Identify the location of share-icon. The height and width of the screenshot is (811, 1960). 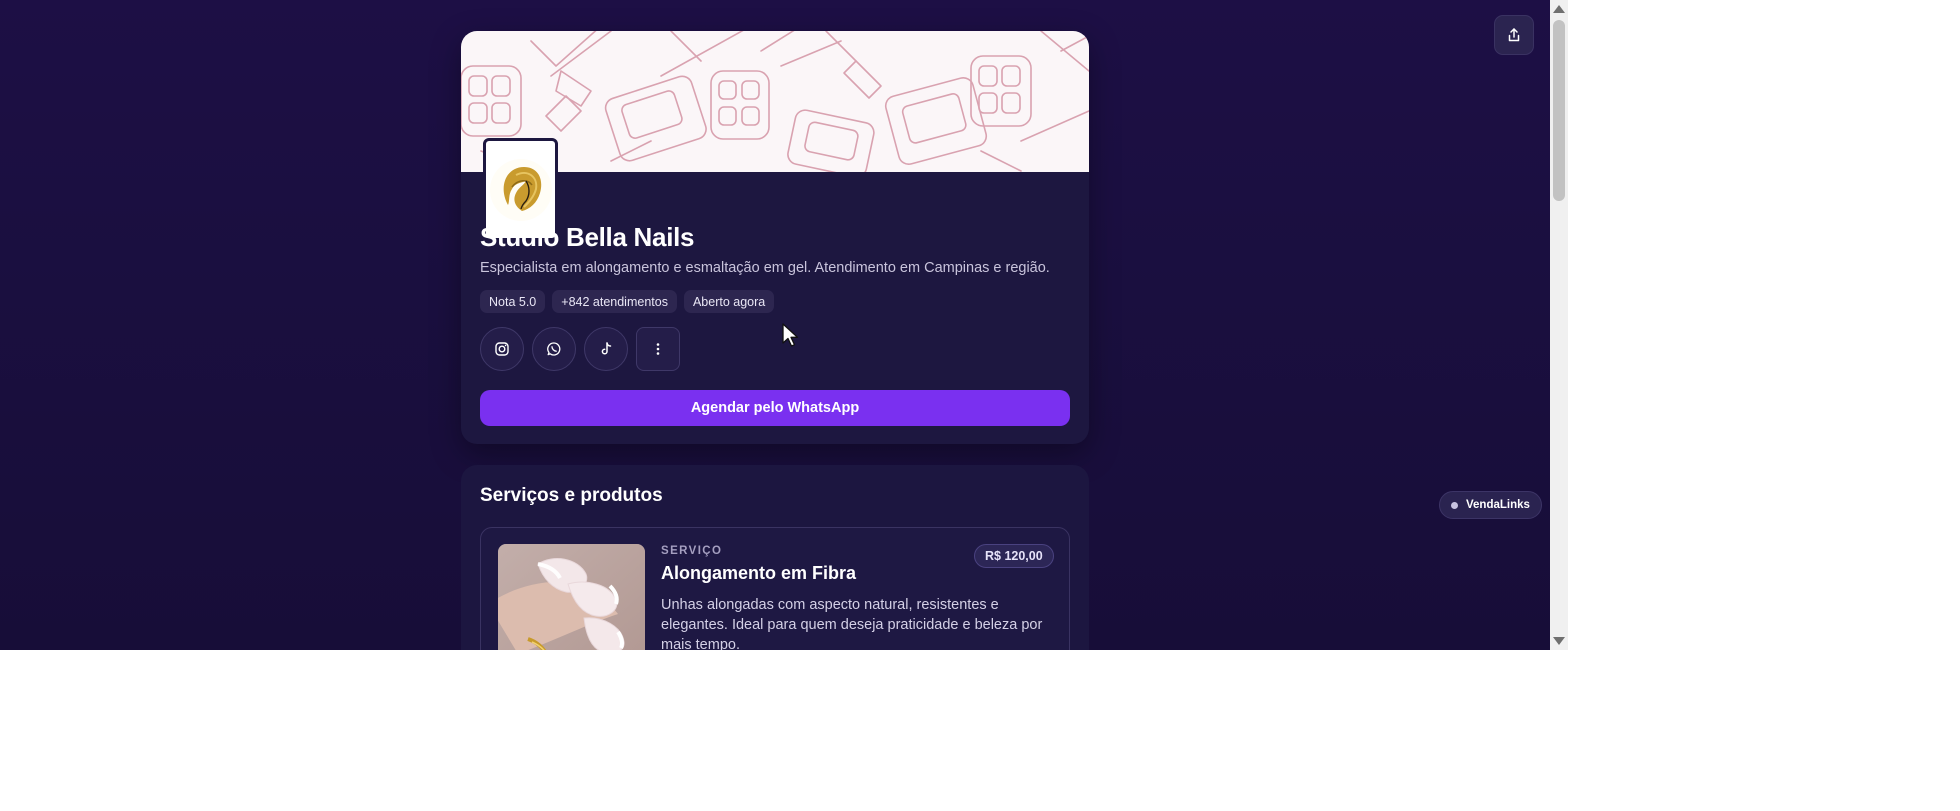
(1514, 35).